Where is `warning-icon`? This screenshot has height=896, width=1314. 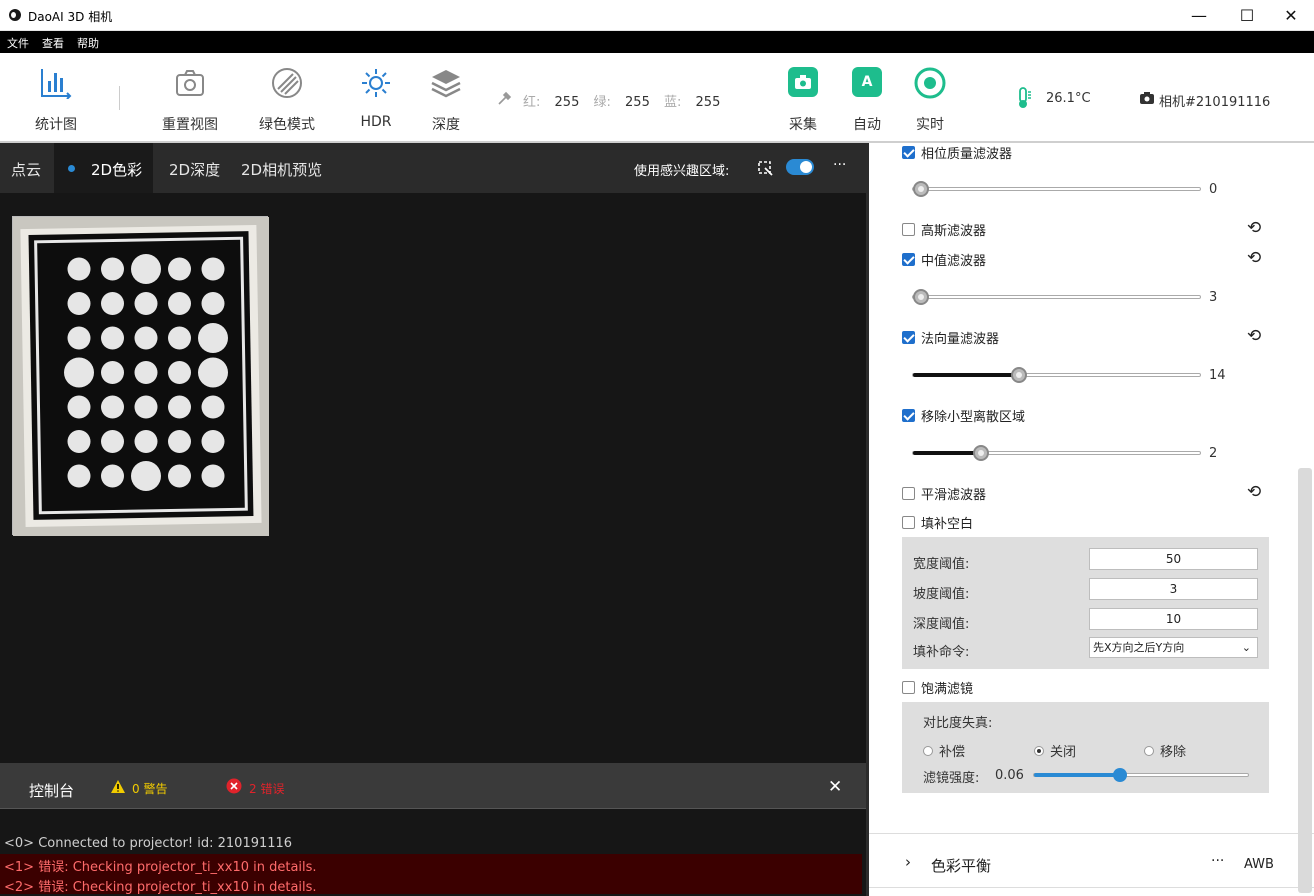
warning-icon is located at coordinates (118, 786).